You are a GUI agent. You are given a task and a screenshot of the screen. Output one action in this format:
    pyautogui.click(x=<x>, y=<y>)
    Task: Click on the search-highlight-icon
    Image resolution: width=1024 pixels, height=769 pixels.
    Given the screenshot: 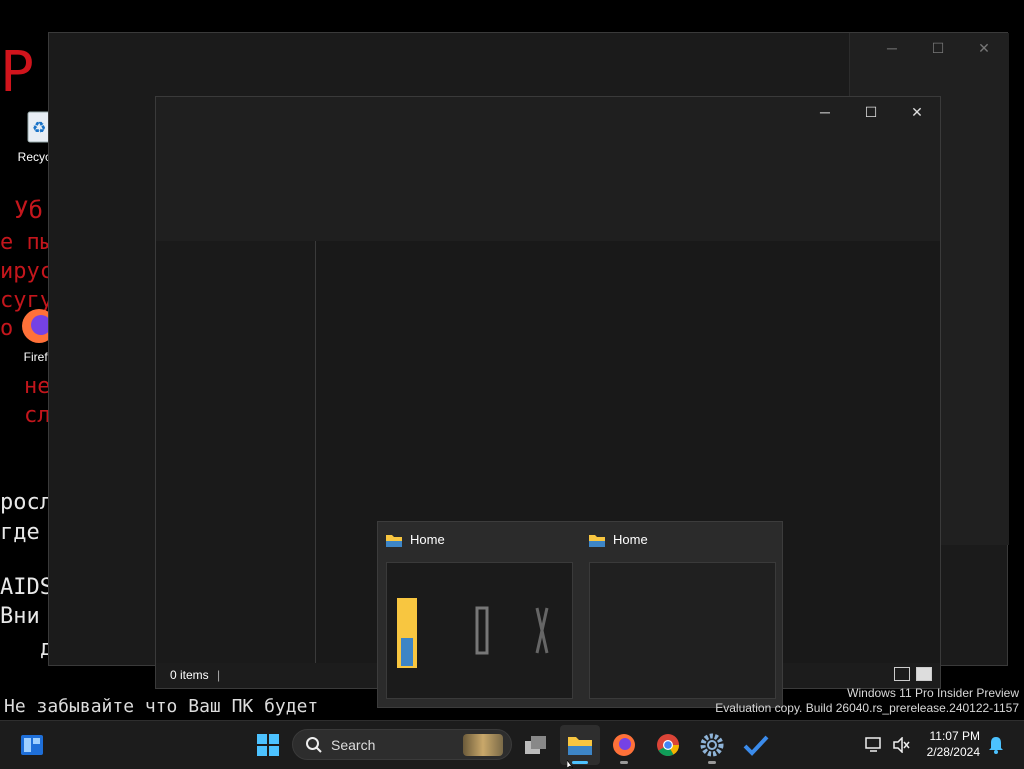 What is the action you would take?
    pyautogui.click(x=483, y=745)
    